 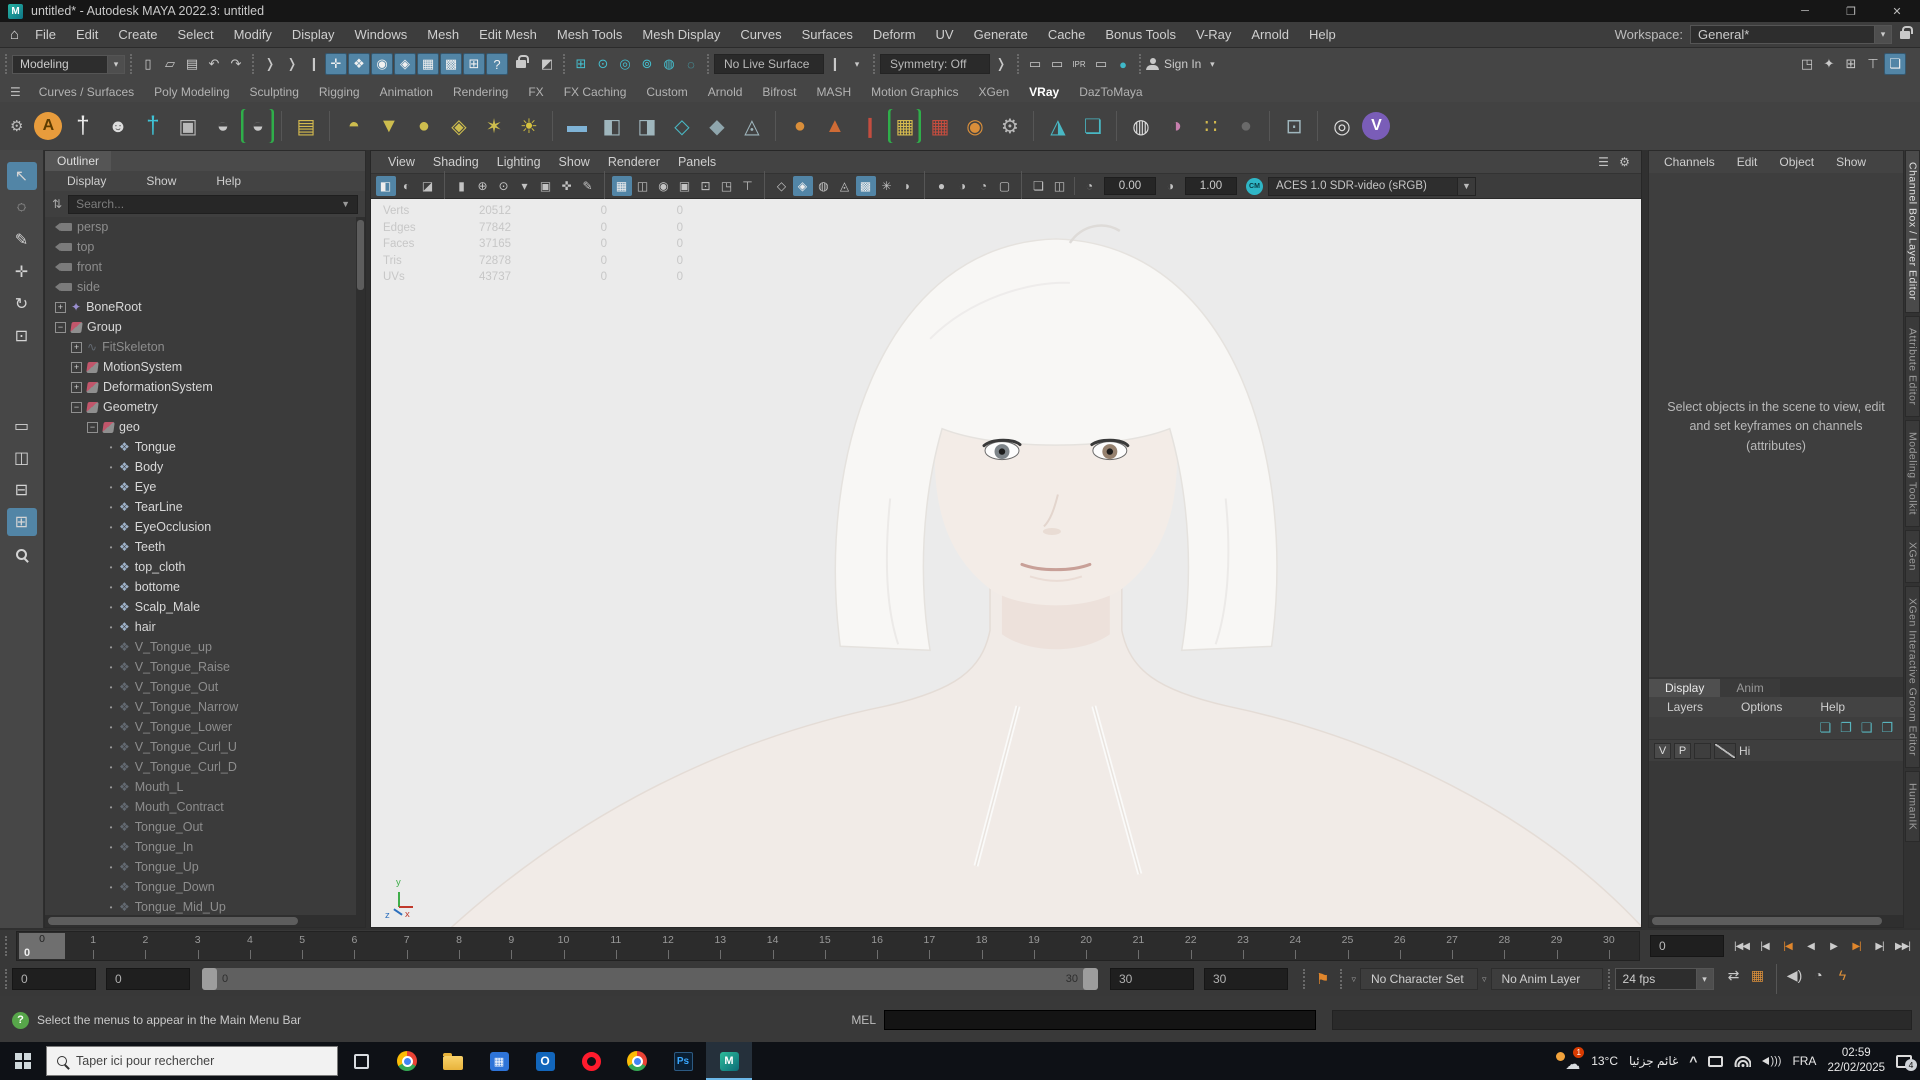 I want to click on rotate-tool: ↻, so click(x=22, y=304).